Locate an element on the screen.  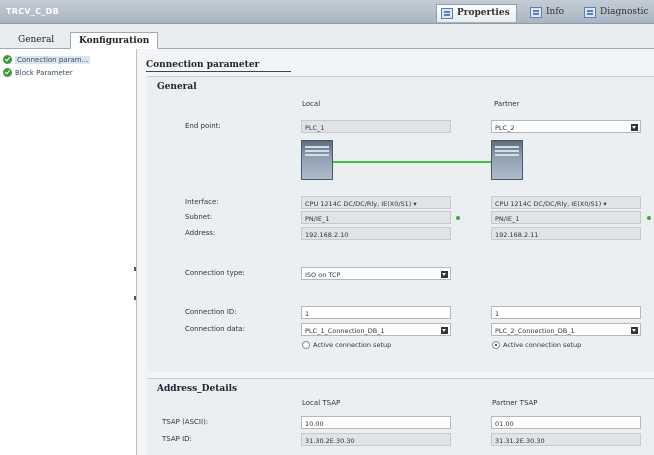
partner-address-field: 192.168.2.11 is located at coordinates (566, 233).